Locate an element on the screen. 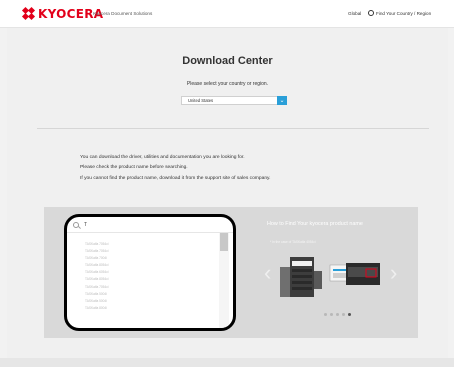 The height and width of the screenshot is (367, 454). search-query: T is located at coordinates (86, 224).